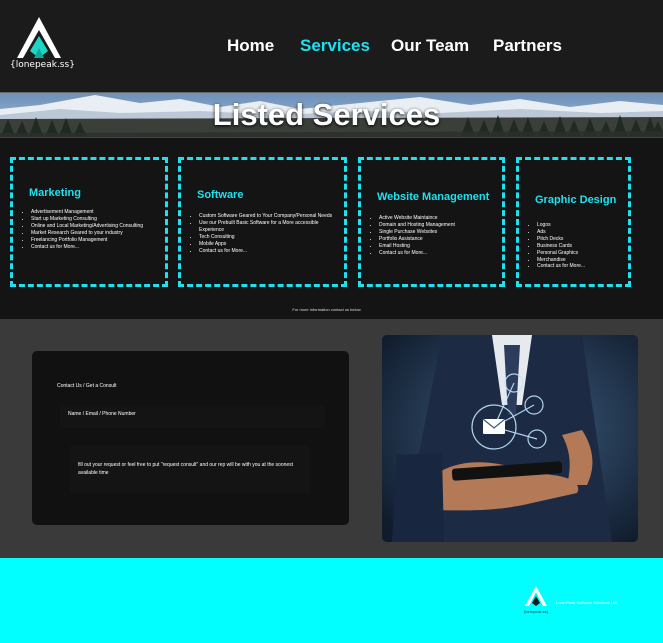 The width and height of the screenshot is (663, 643). I want to click on contact-form-title: Contact Us / Get a Consult, so click(87, 386).